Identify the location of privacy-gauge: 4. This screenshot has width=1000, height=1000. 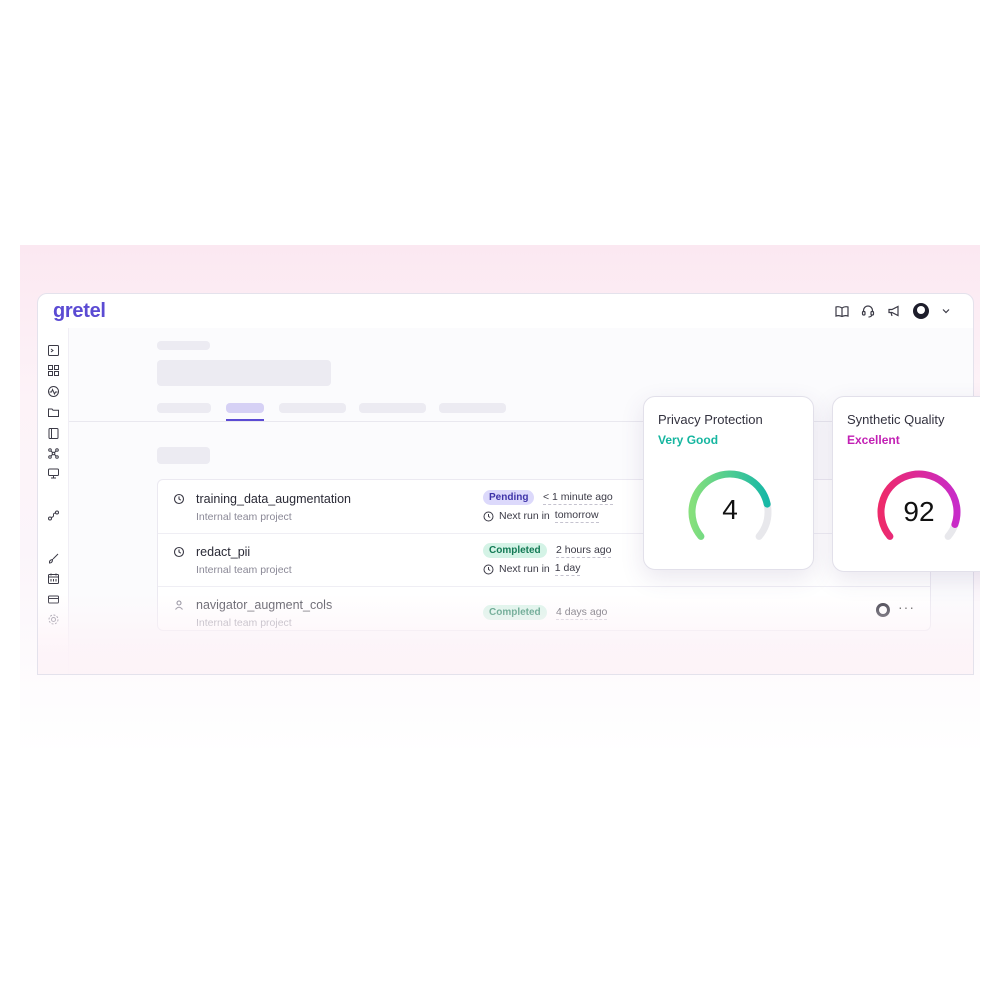
(730, 505).